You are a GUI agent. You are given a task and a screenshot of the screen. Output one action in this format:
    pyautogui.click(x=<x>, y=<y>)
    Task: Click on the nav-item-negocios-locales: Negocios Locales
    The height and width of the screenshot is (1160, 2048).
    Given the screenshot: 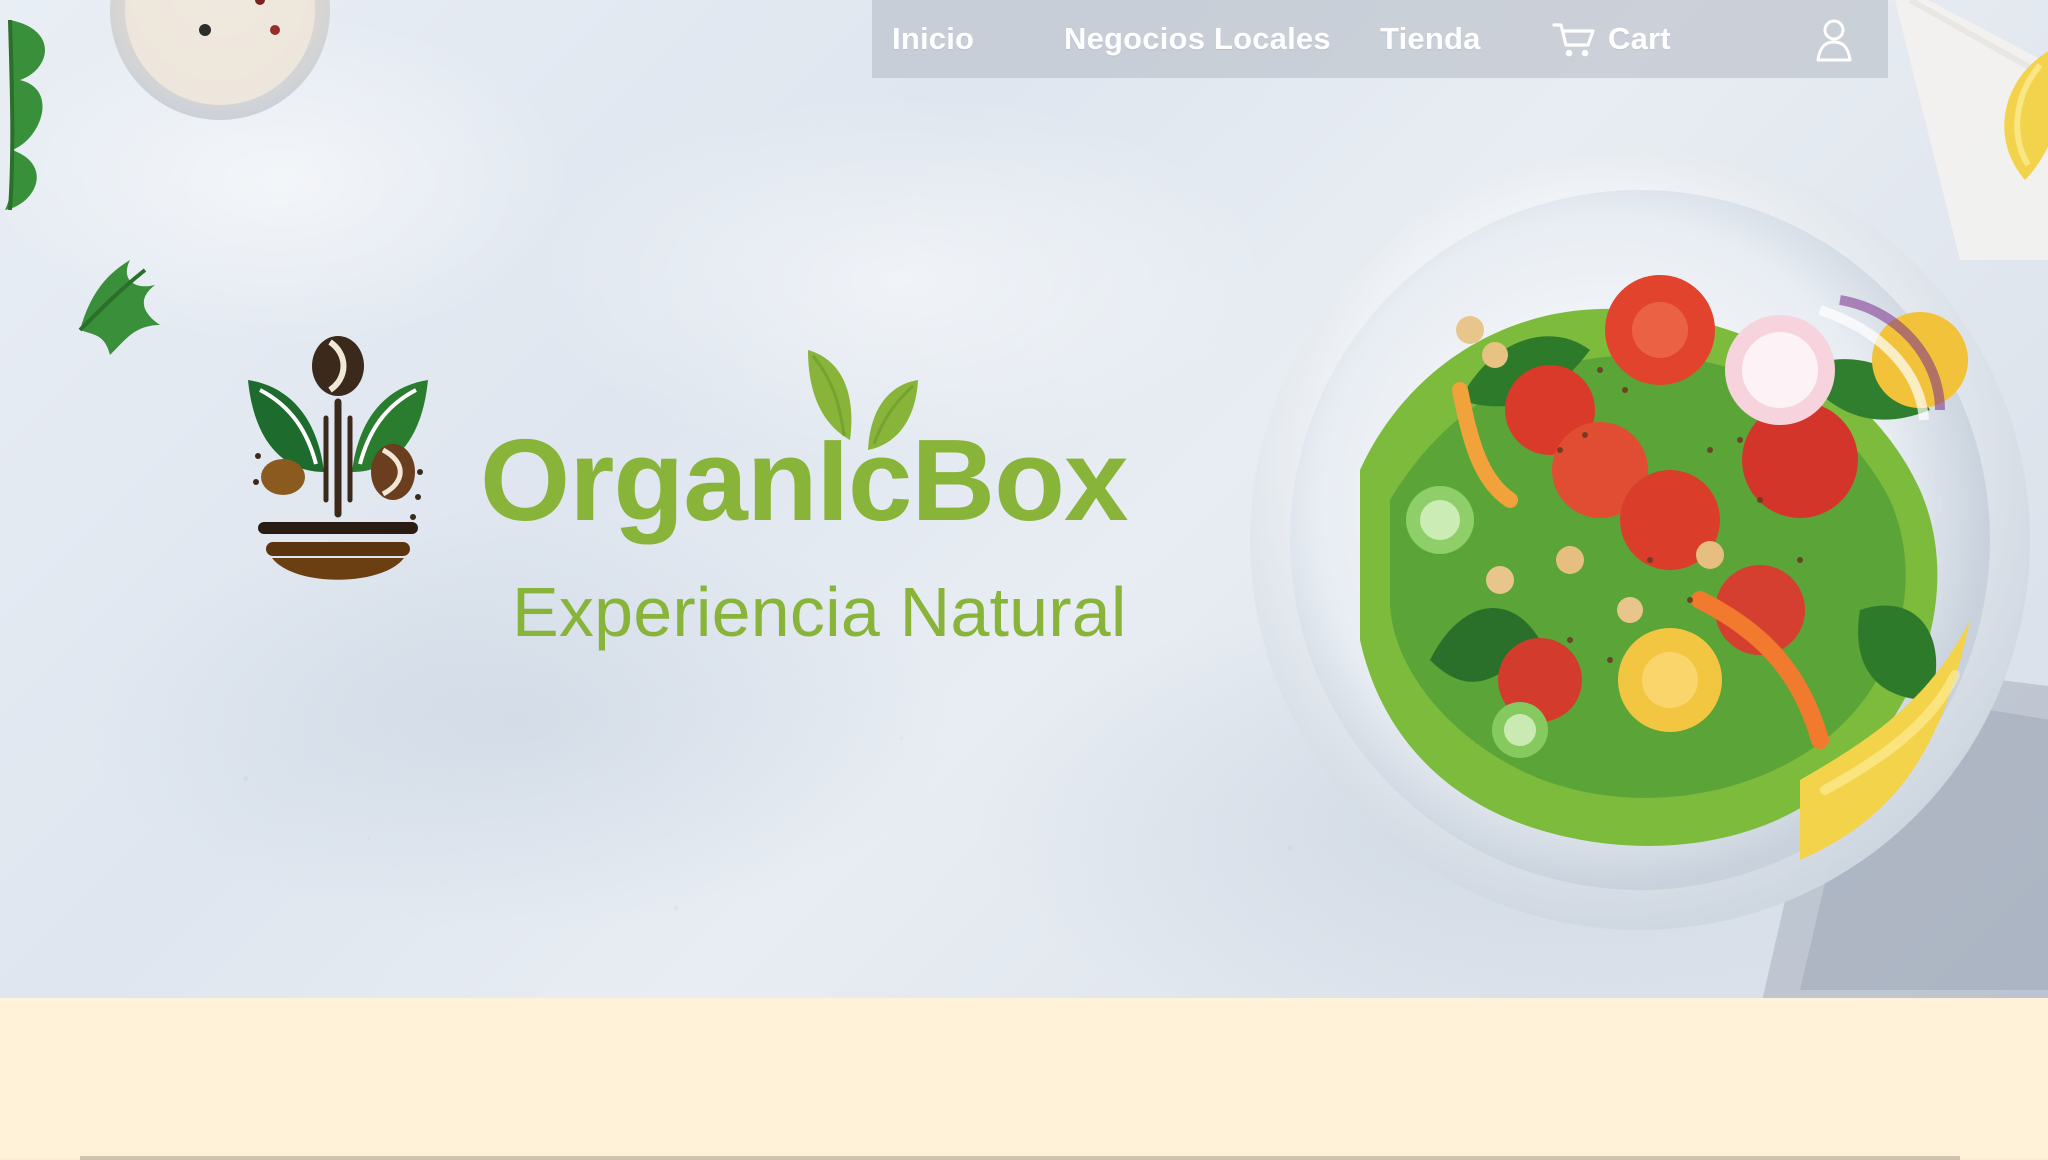 What is the action you would take?
    pyautogui.click(x=1222, y=39)
    